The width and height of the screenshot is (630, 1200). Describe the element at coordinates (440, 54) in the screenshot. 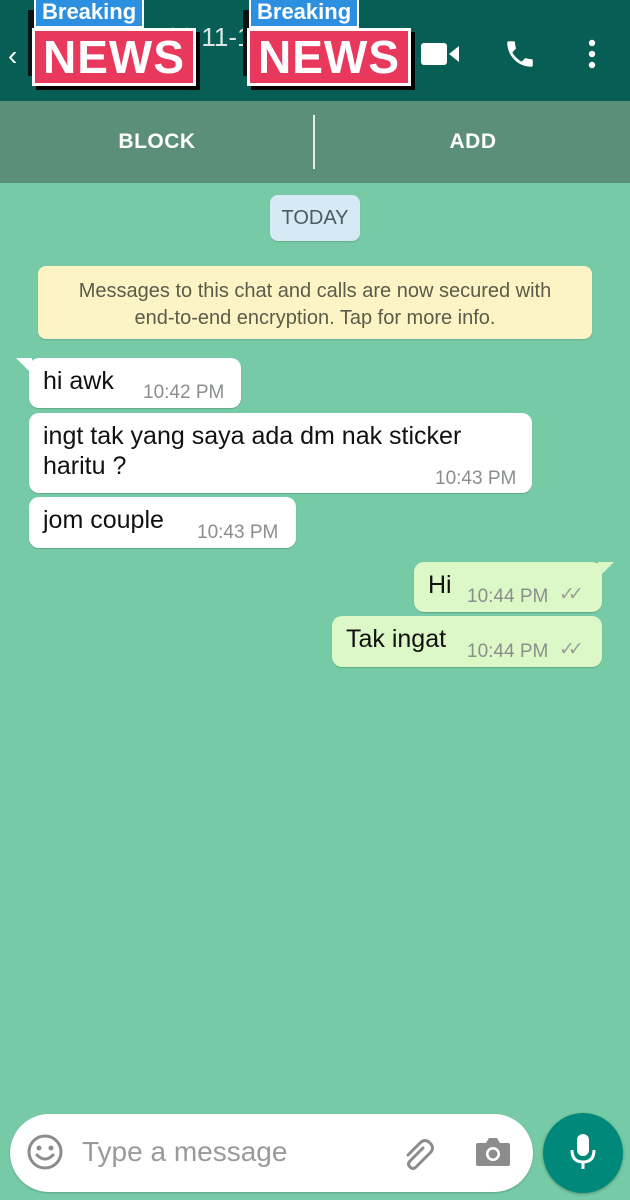

I see `video-call-icon` at that location.